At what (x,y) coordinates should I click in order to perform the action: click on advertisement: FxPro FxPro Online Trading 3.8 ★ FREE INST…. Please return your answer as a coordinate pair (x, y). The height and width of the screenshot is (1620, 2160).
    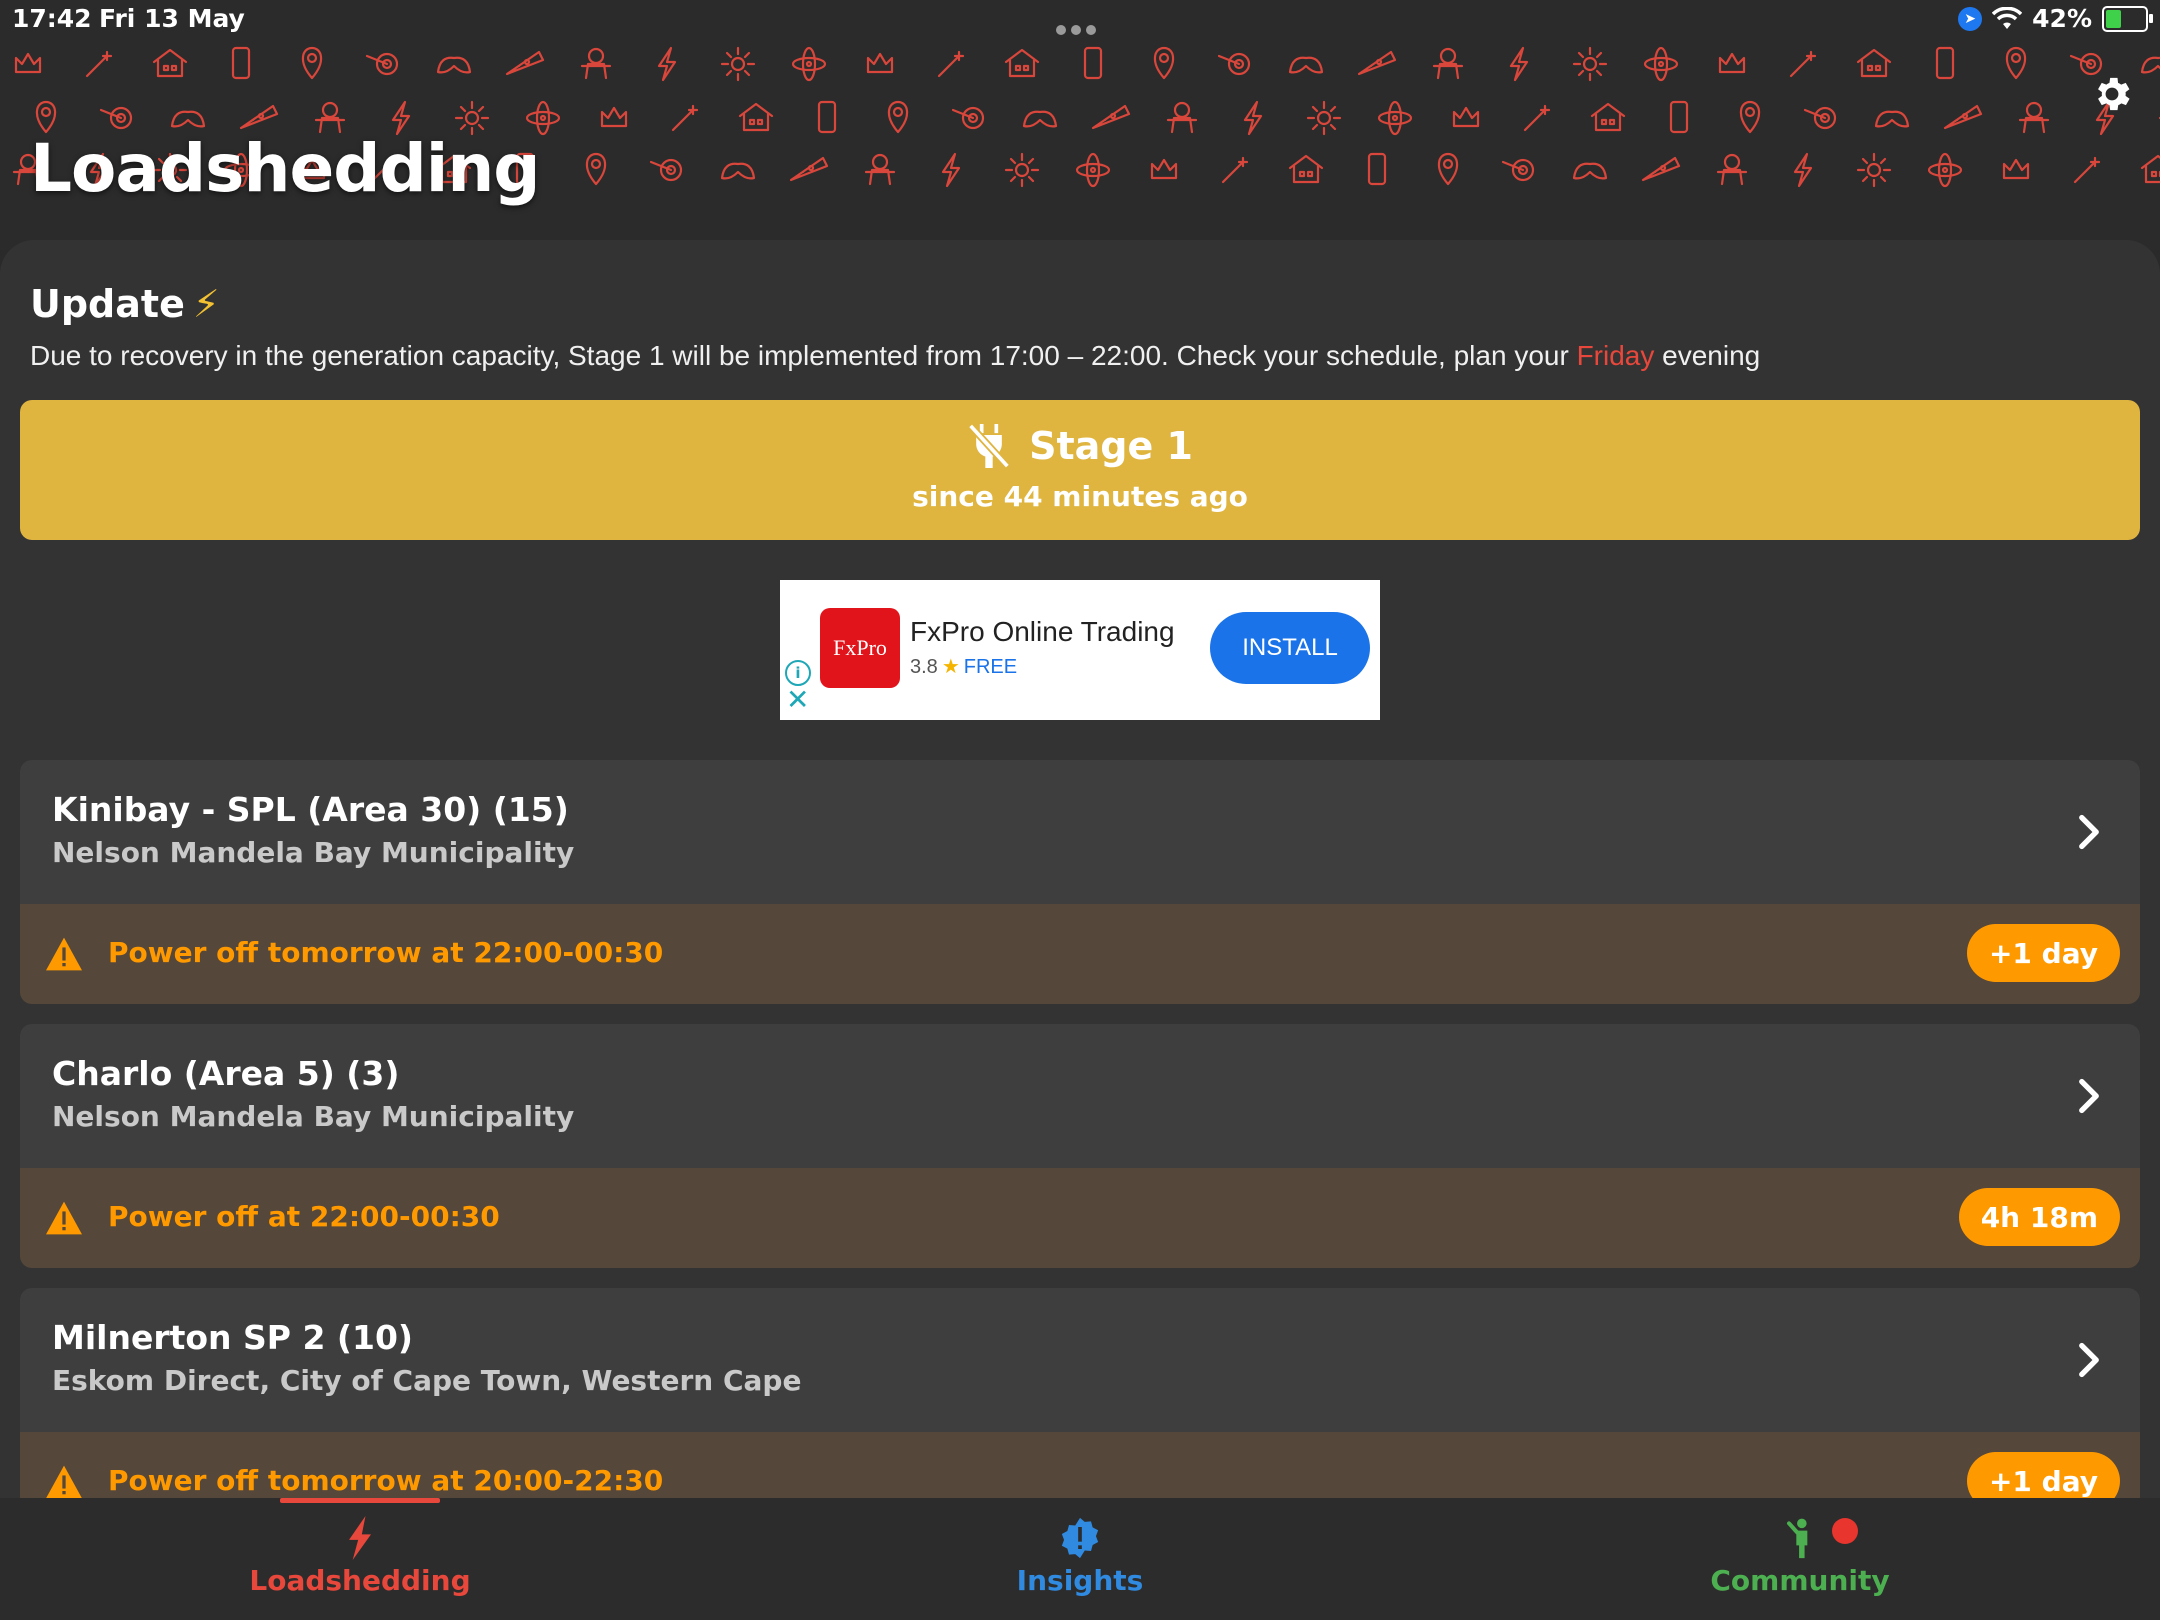
    Looking at the image, I should click on (1080, 650).